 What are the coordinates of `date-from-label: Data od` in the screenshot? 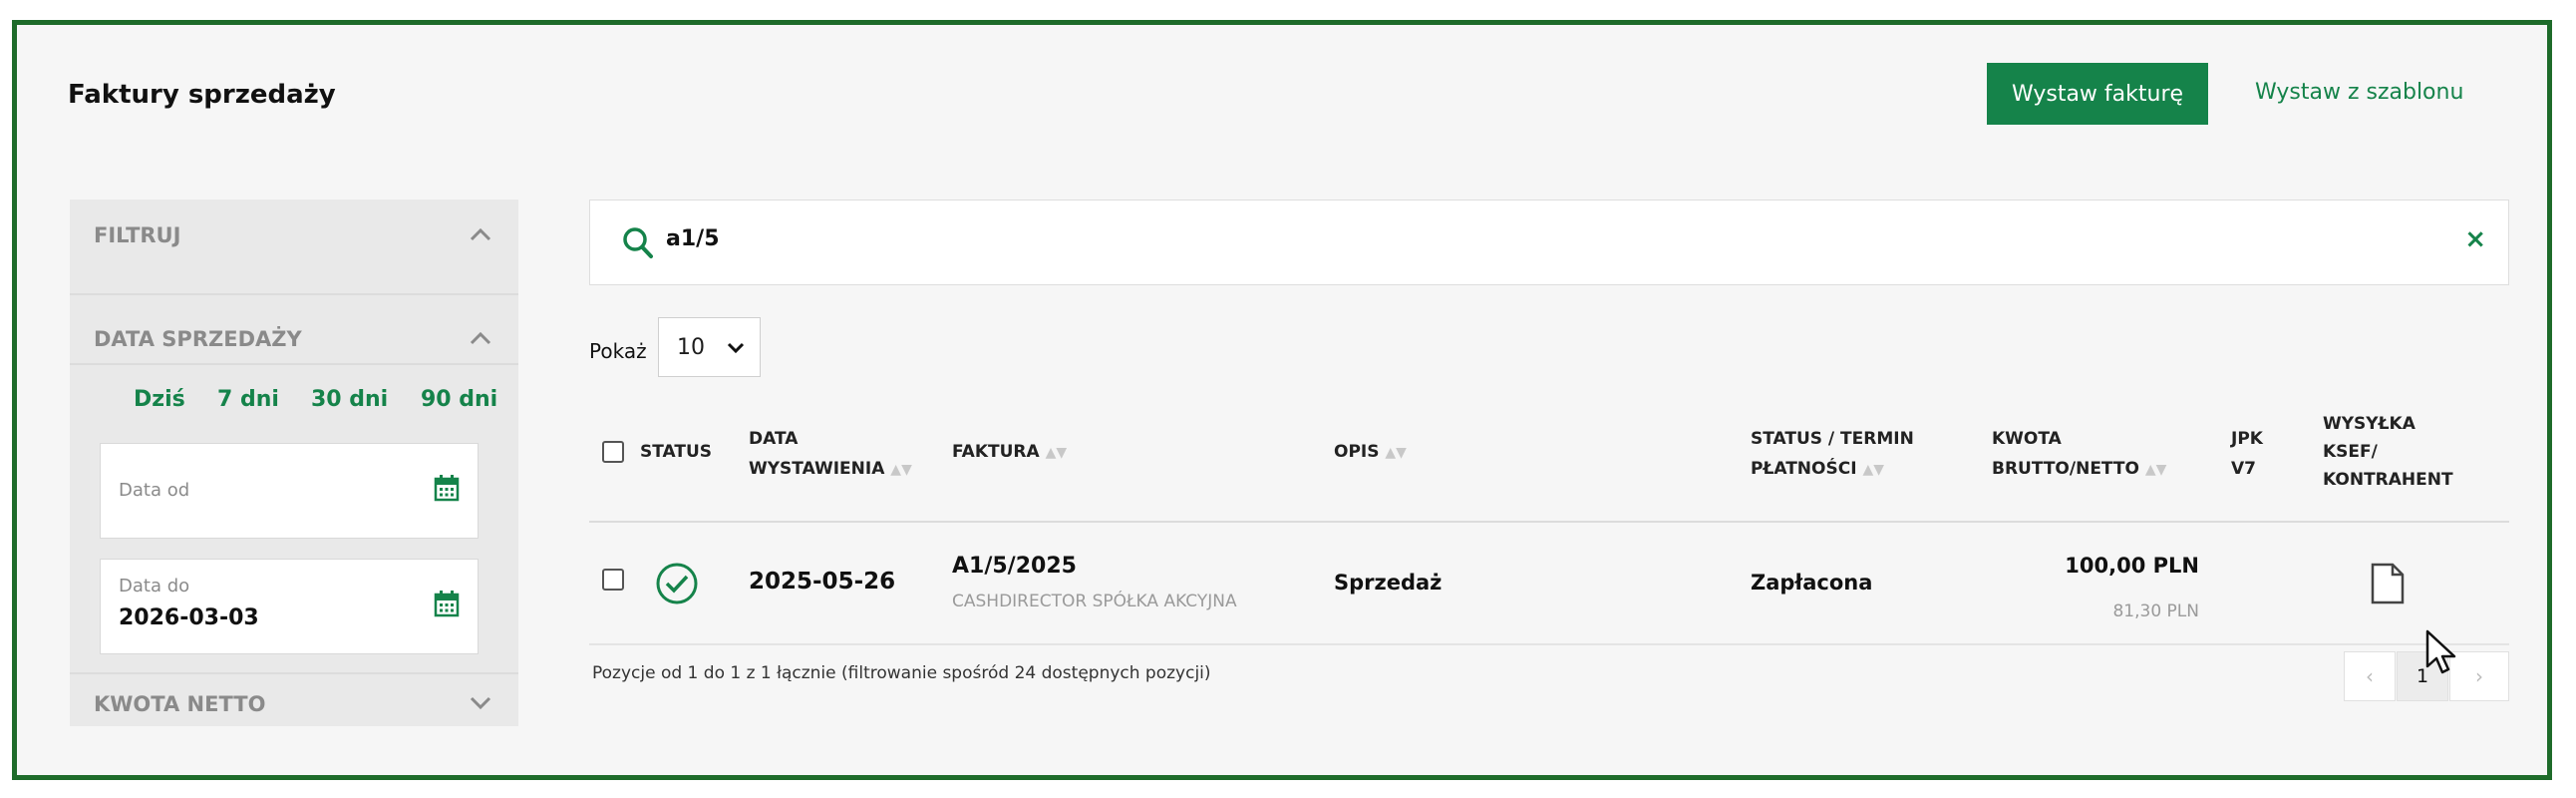 It's located at (154, 490).